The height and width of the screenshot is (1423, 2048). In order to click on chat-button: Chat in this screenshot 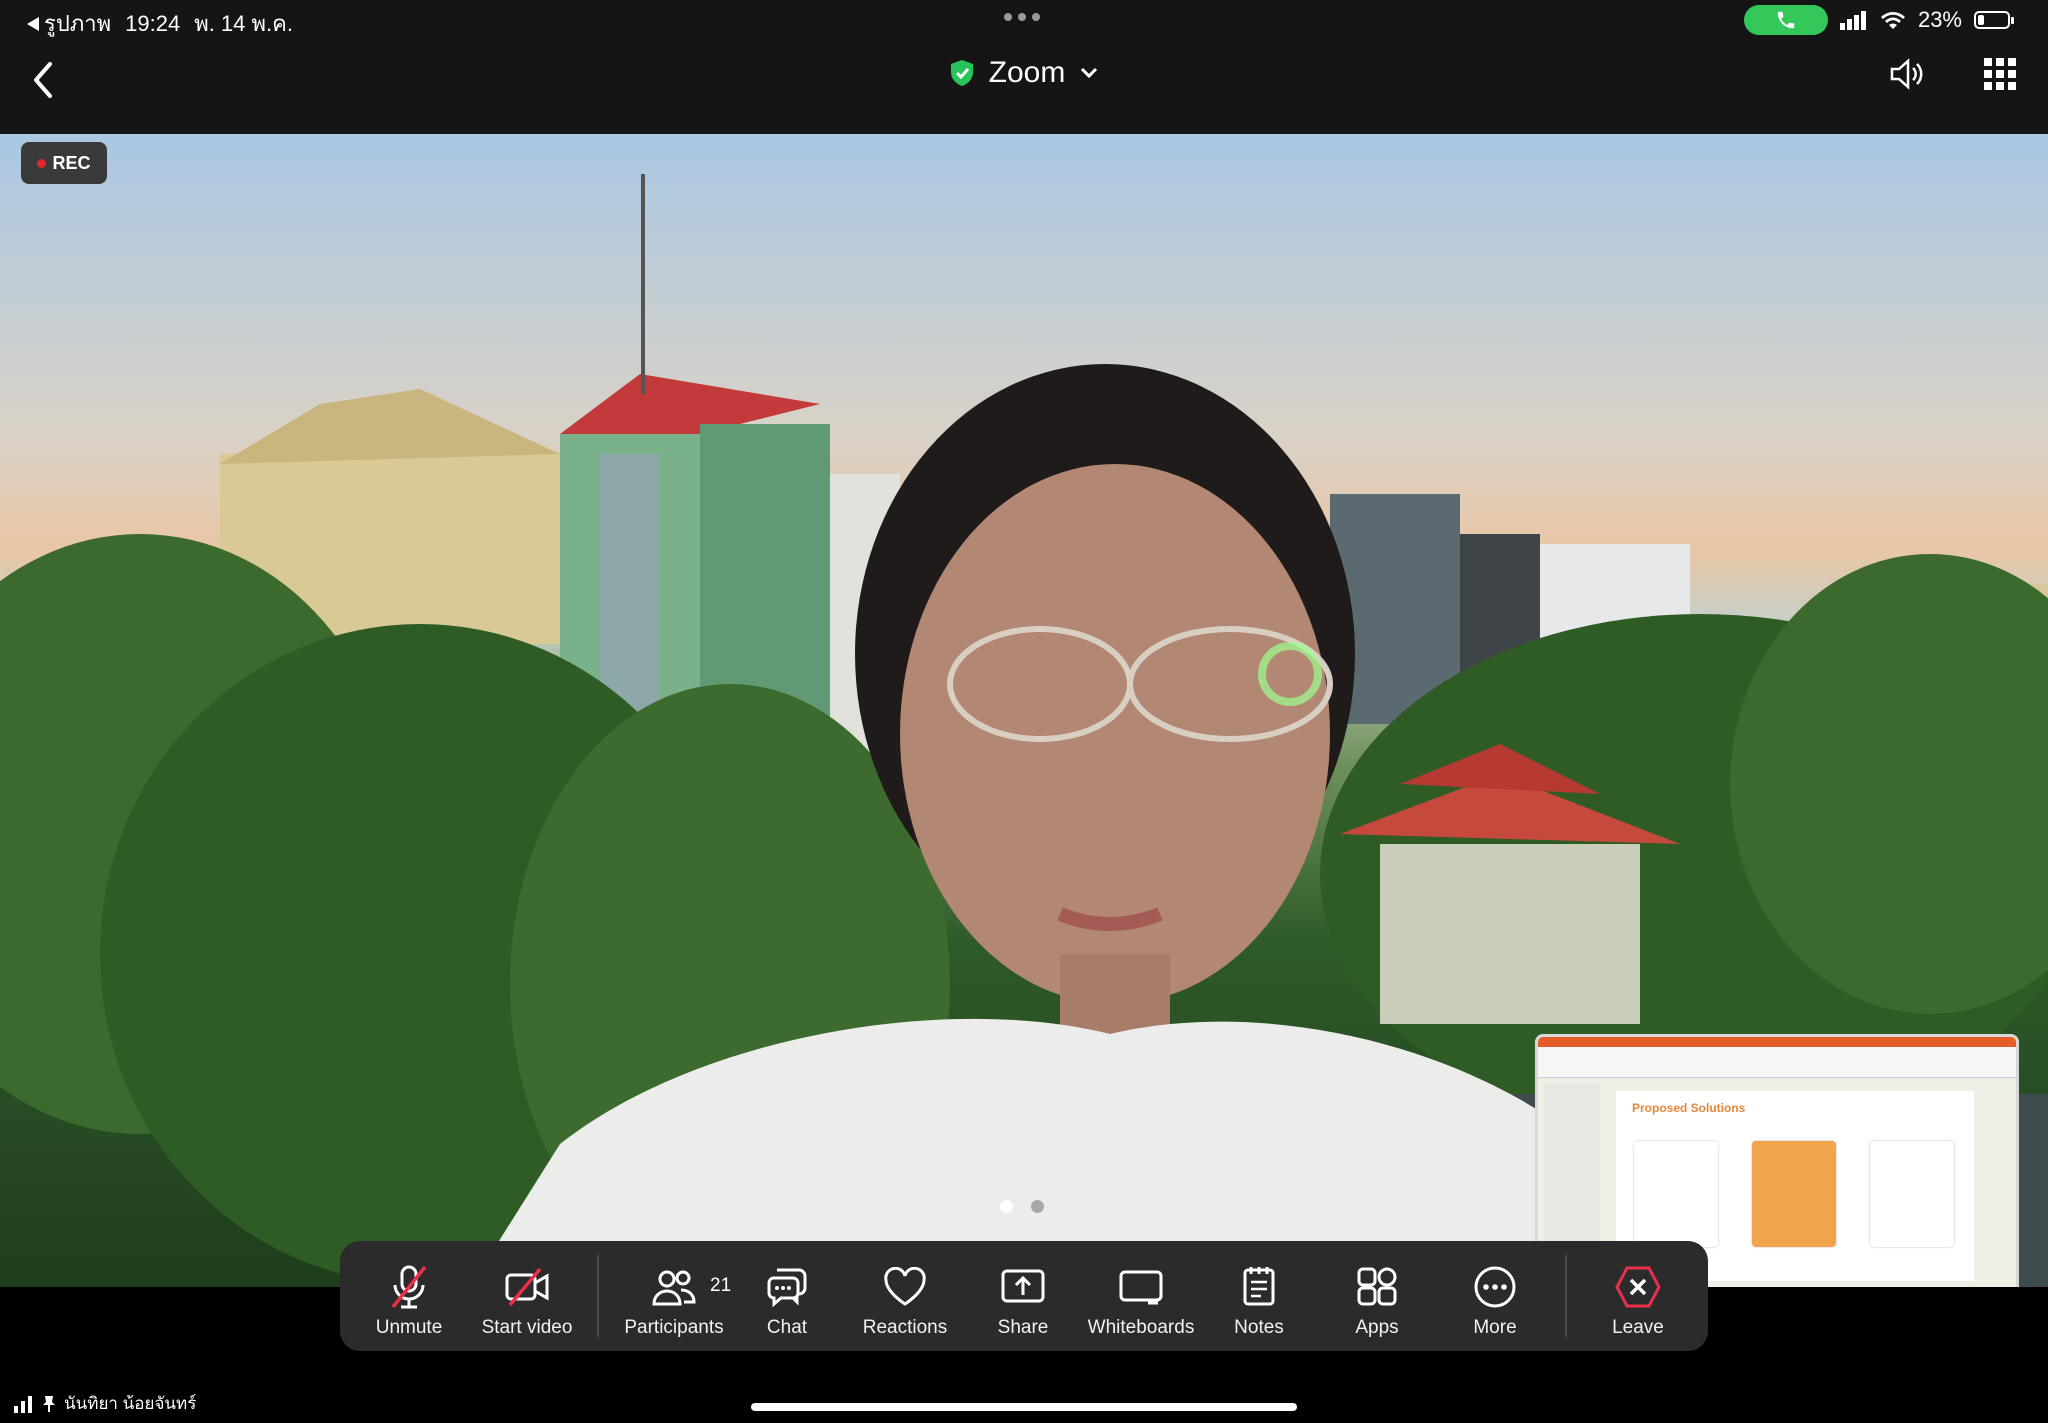, I will do `click(787, 1296)`.